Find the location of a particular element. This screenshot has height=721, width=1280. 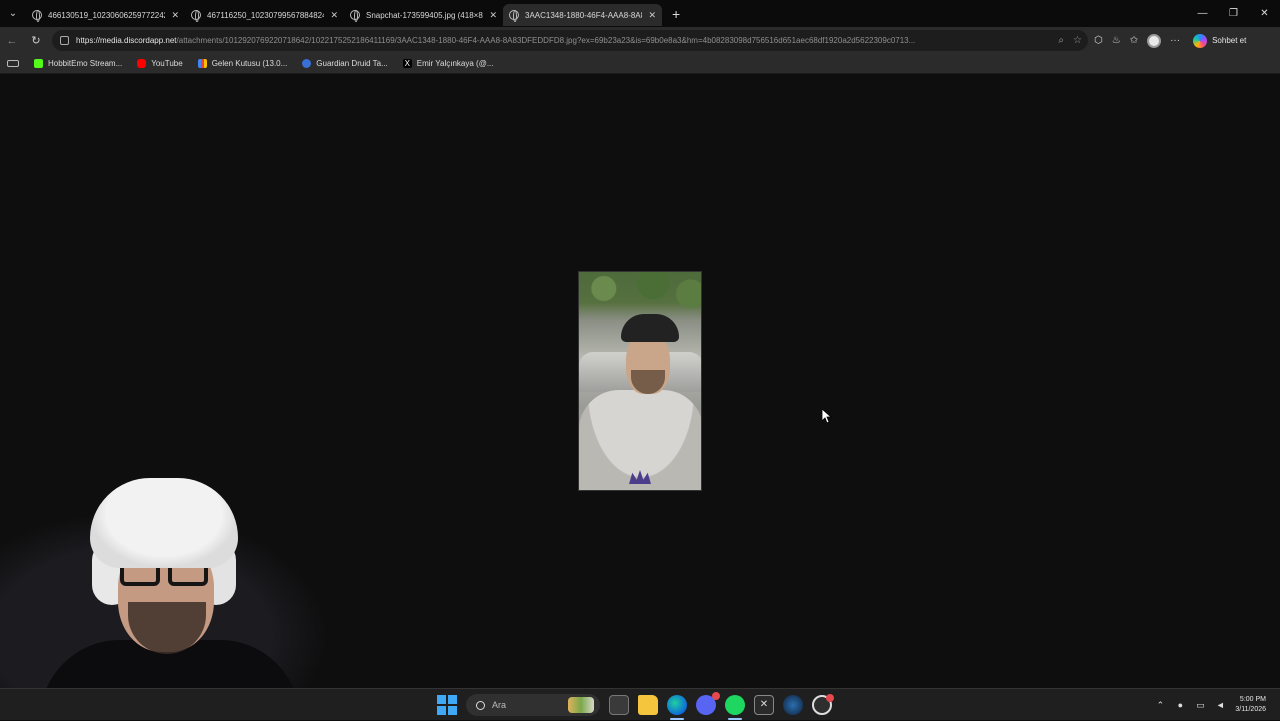

site-info-icon is located at coordinates (64, 40).